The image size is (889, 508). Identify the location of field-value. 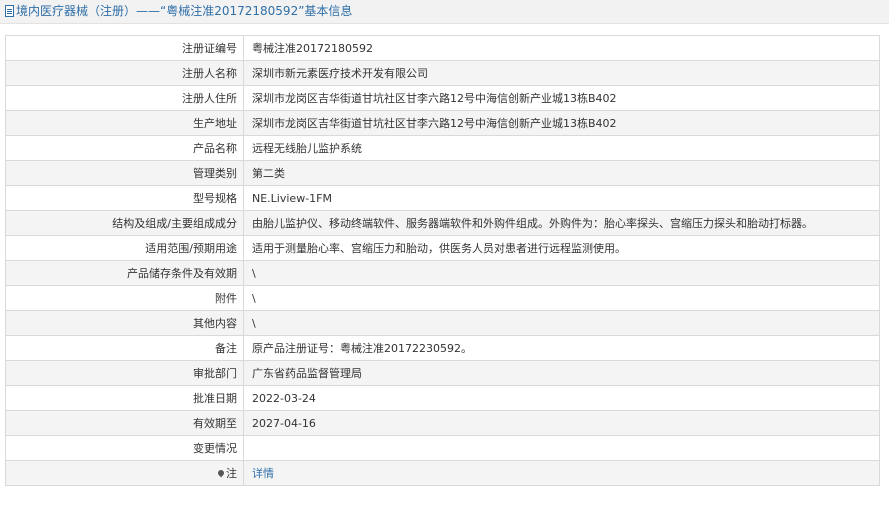
(561, 448).